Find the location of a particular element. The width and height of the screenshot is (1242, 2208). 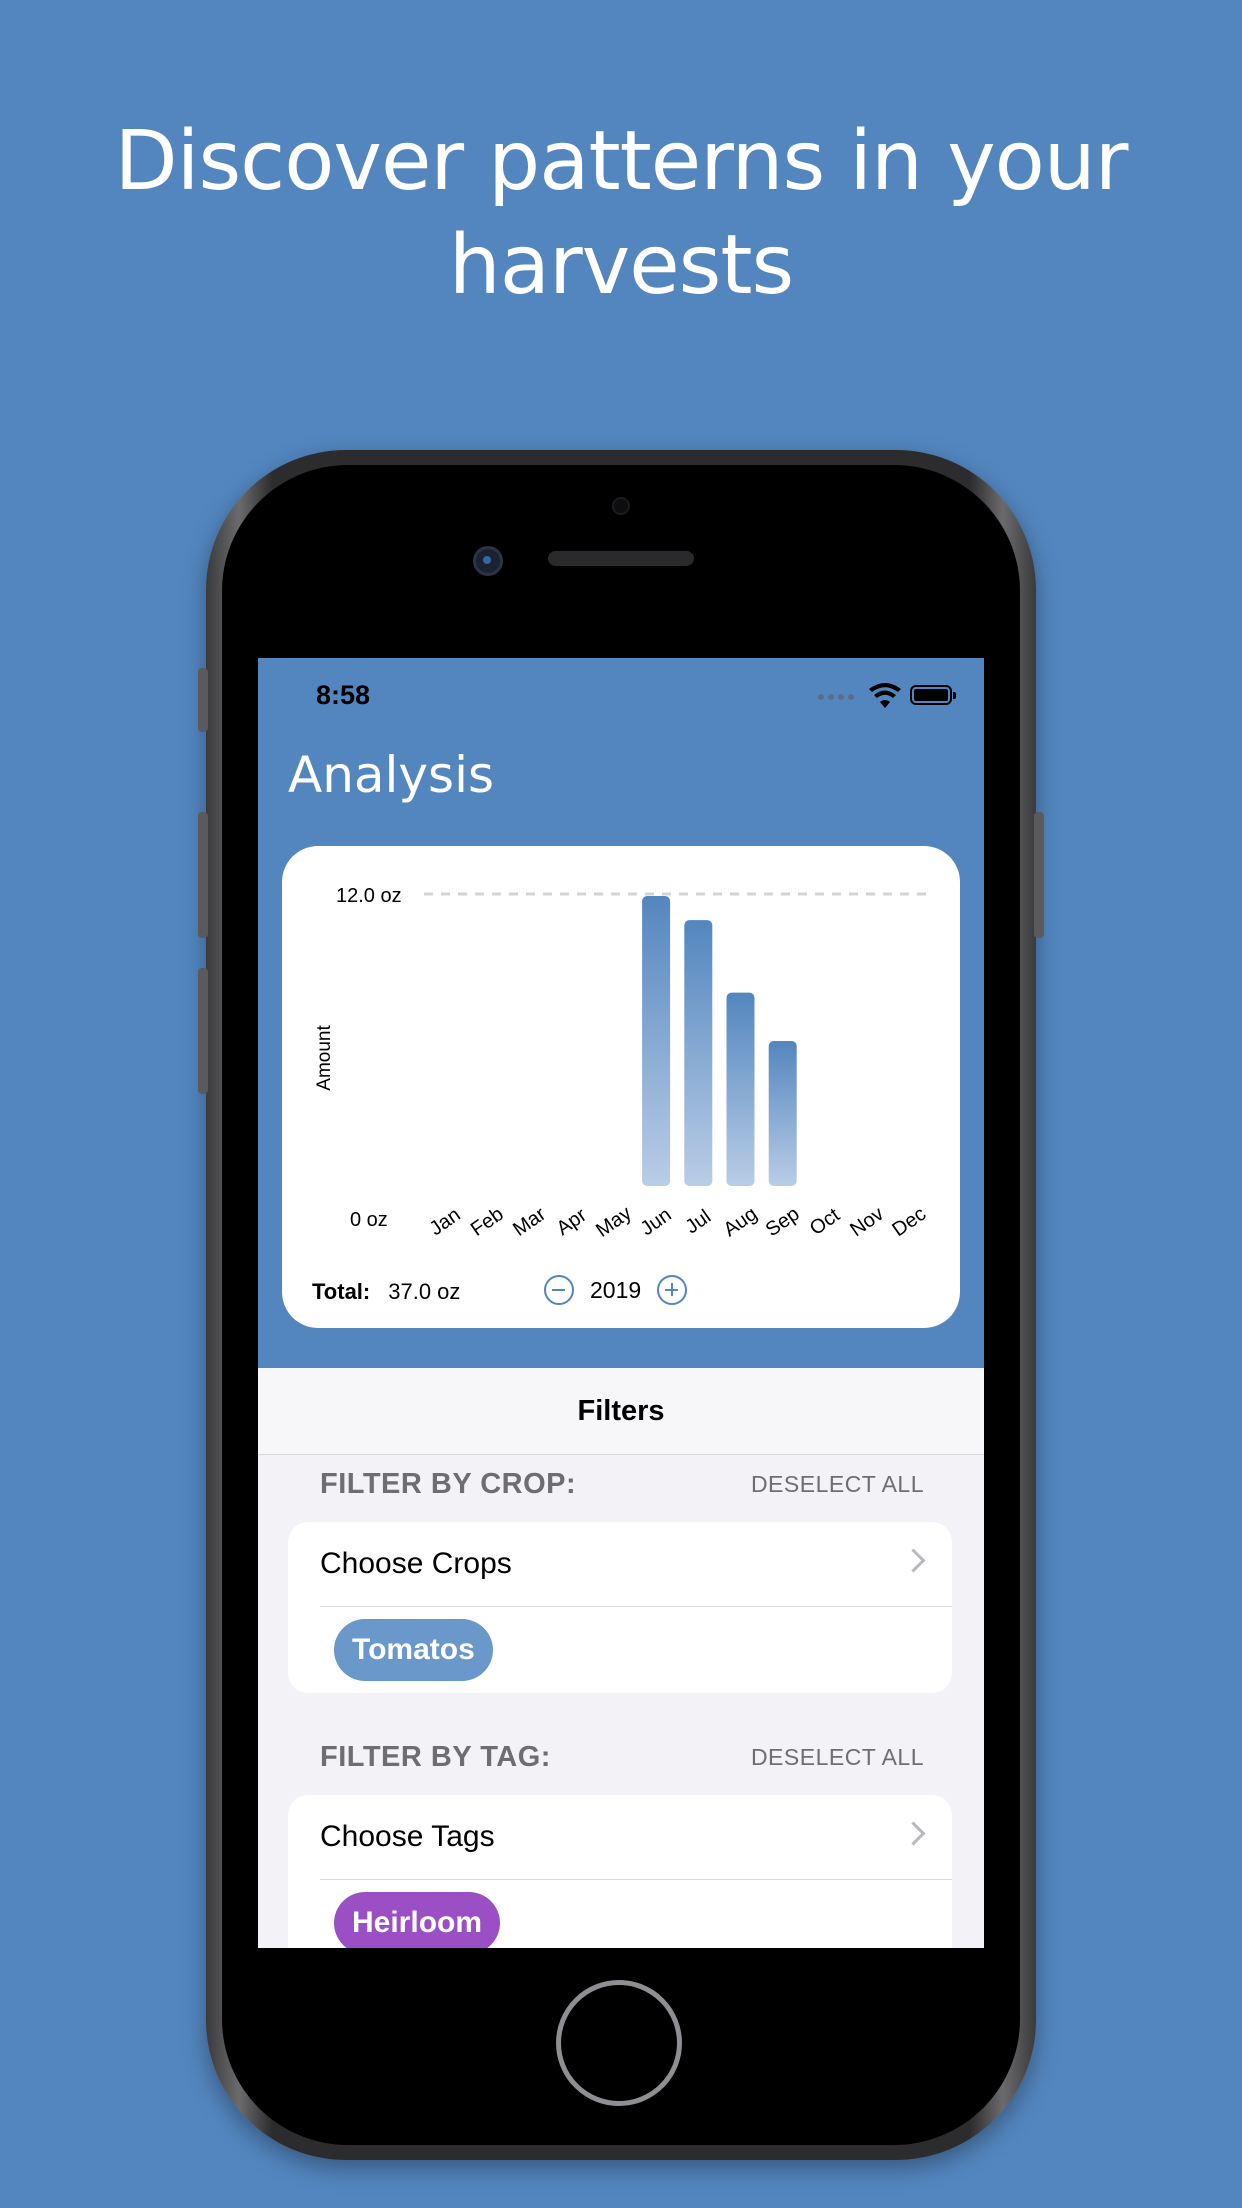

headline-line-2: harvests is located at coordinates (621, 265).